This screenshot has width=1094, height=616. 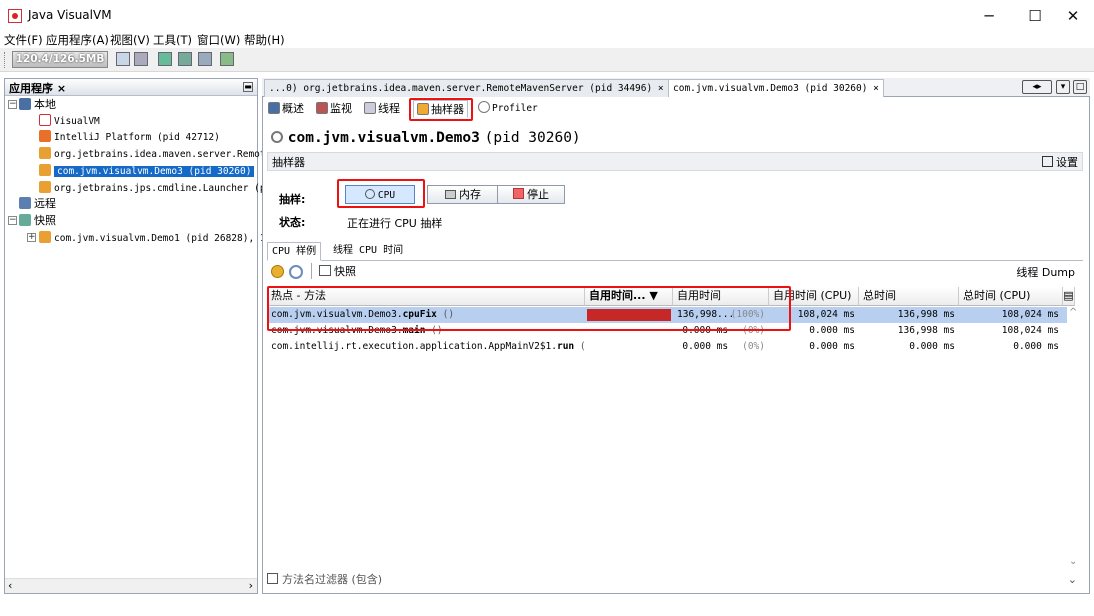 I want to click on toolbar: 120.4/126.5MB, so click(x=547, y=60).